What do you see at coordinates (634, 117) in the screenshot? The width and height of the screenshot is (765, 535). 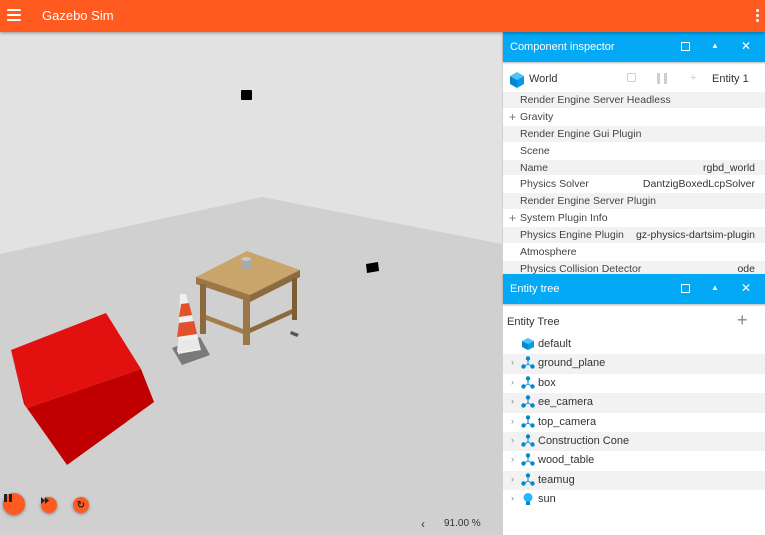 I see `component-row: + Gravity` at bounding box center [634, 117].